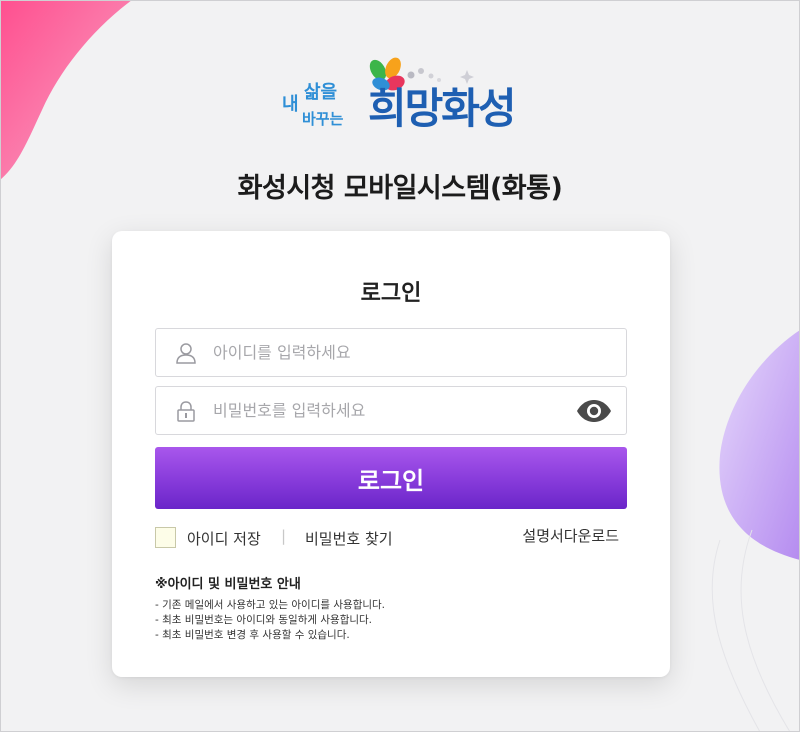 The image size is (800, 732). Describe the element at coordinates (349, 538) in the screenshot. I see `find-password-link: 비밀번호 찾기` at that location.